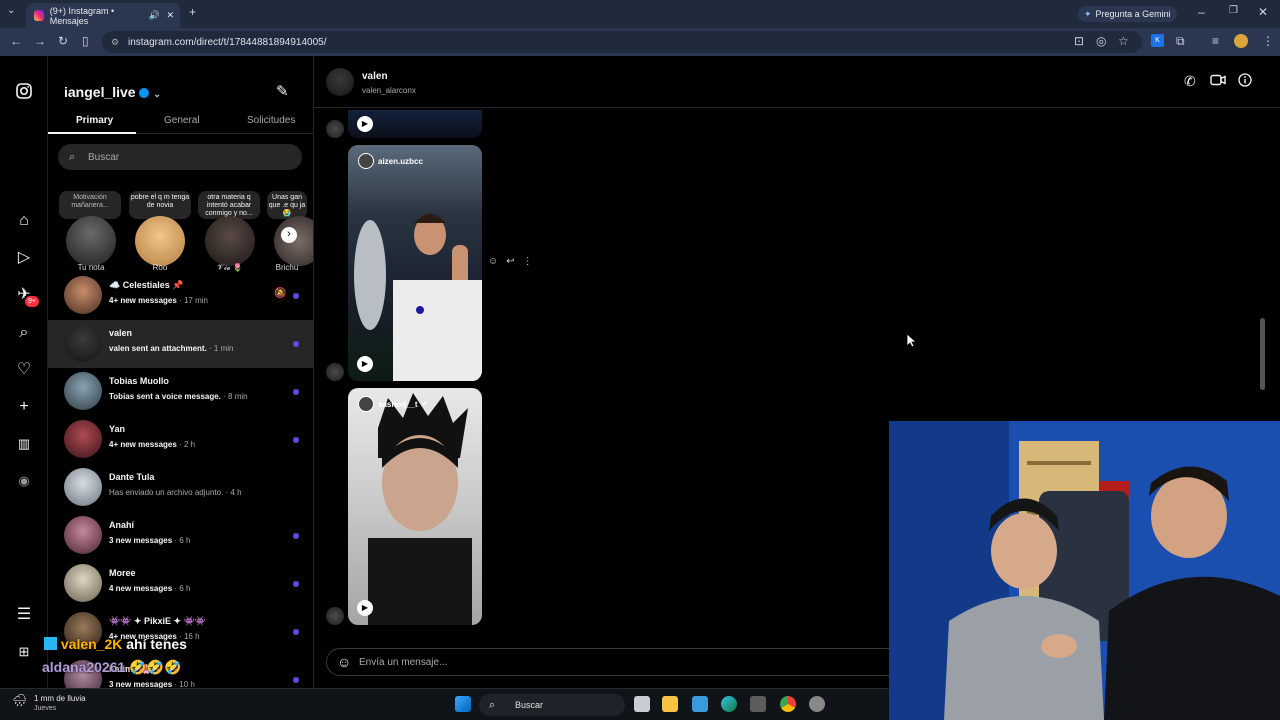 The image size is (1280, 720). What do you see at coordinates (24, 92) in the screenshot?
I see `instagram-logo-icon` at bounding box center [24, 92].